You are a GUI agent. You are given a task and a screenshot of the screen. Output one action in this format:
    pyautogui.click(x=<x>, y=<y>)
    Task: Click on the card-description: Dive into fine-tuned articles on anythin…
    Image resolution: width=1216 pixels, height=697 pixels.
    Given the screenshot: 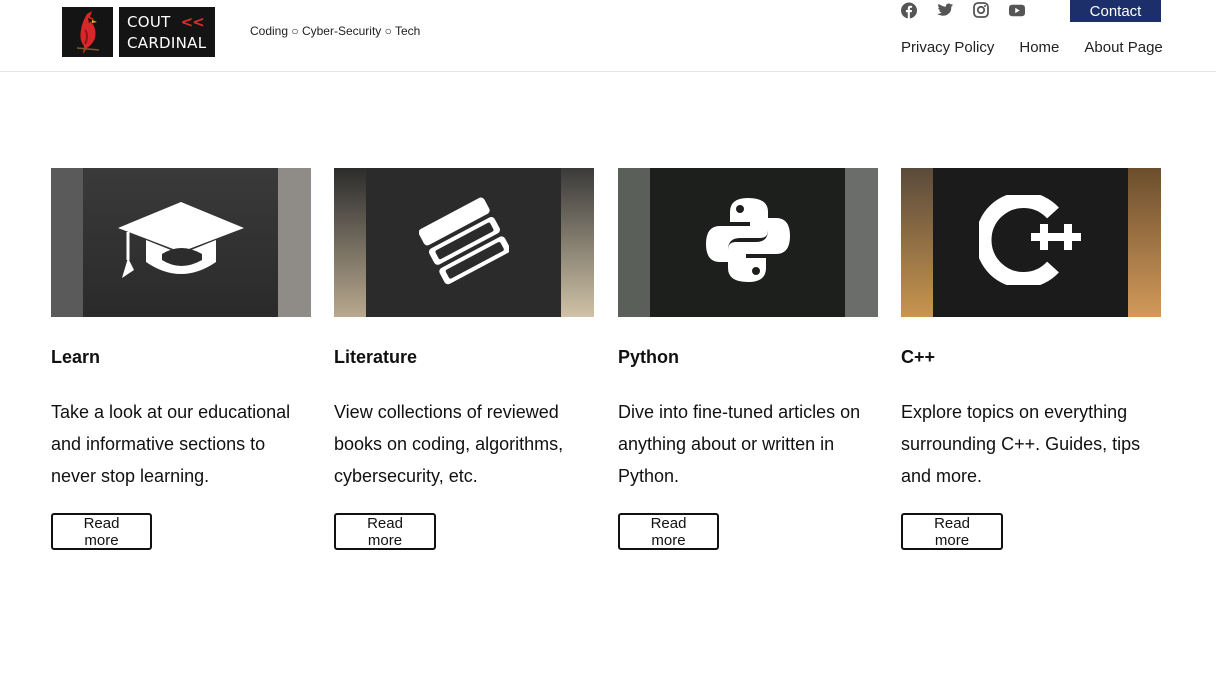 What is the action you would take?
    pyautogui.click(x=739, y=444)
    